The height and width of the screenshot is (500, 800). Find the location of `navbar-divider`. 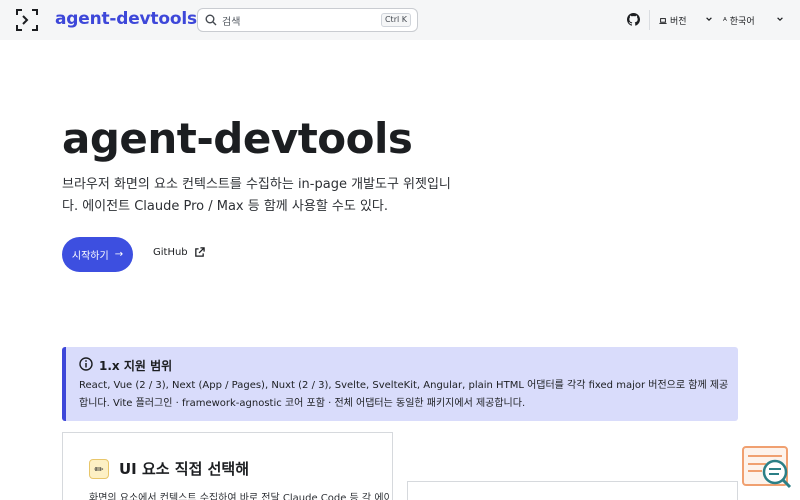

navbar-divider is located at coordinates (649, 20).